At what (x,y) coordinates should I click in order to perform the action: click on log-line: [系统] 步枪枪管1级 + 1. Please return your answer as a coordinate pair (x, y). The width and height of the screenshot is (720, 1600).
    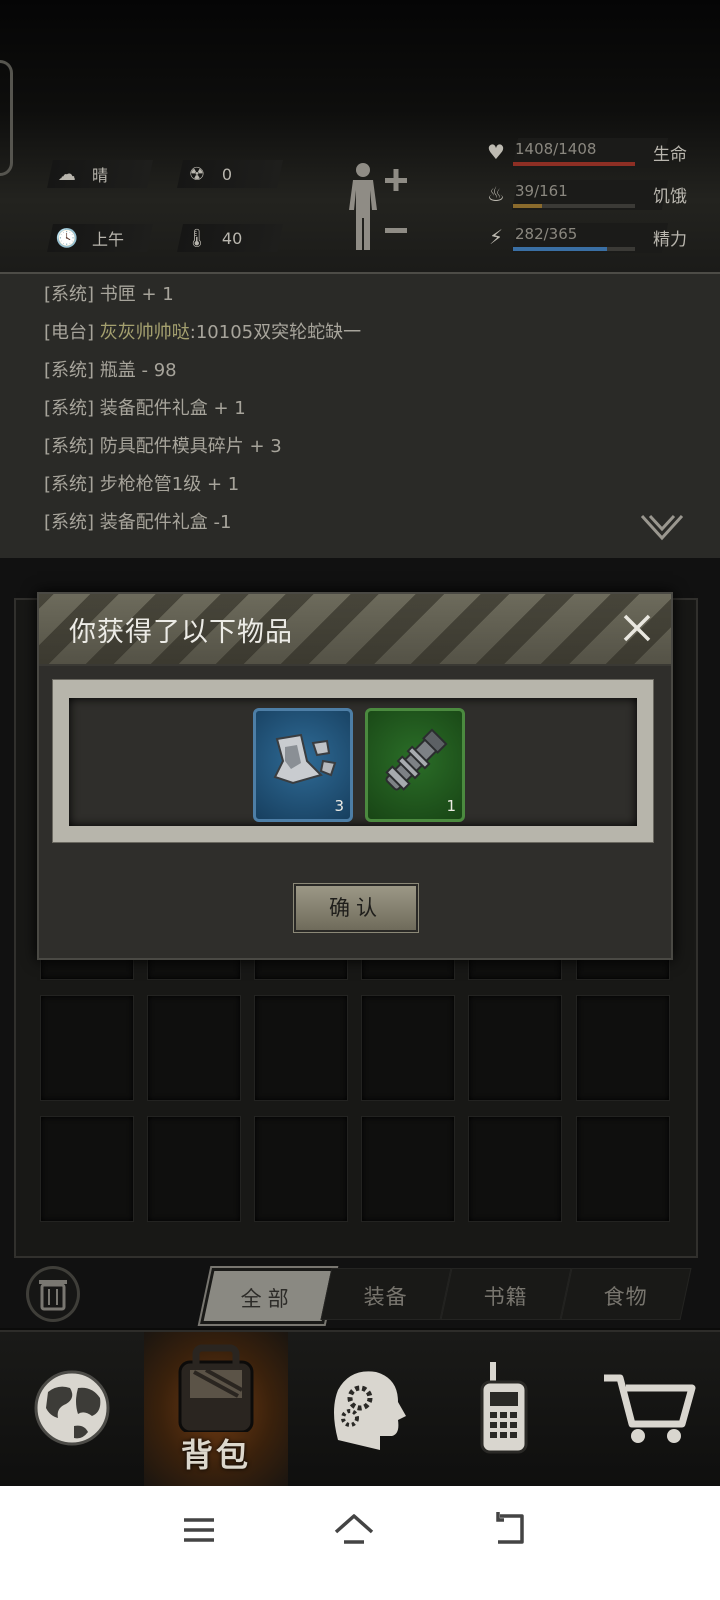
    Looking at the image, I should click on (141, 483).